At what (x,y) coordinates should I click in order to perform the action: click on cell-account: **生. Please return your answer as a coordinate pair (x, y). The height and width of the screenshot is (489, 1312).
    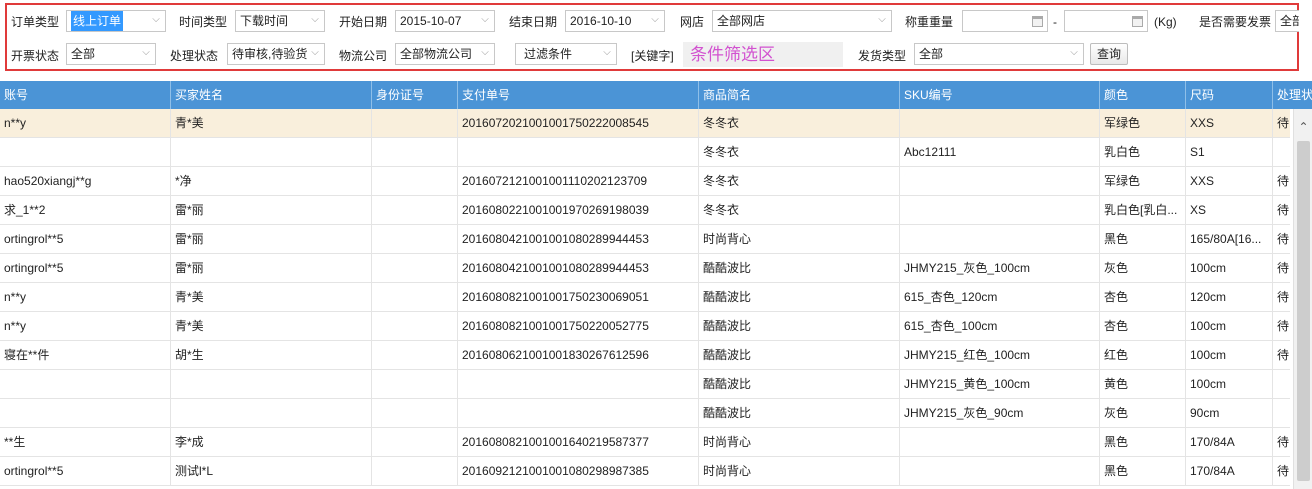
    Looking at the image, I should click on (85, 442).